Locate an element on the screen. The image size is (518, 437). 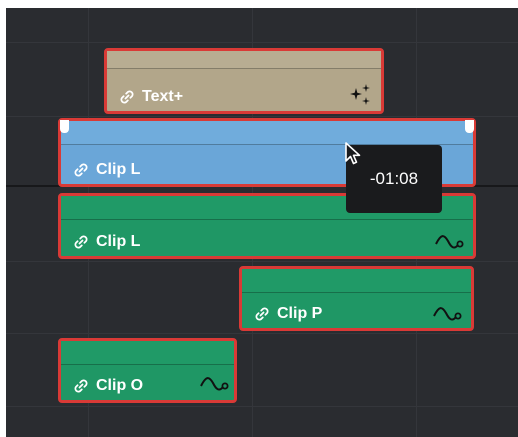
mouse-pointer-icon is located at coordinates (354, 156).